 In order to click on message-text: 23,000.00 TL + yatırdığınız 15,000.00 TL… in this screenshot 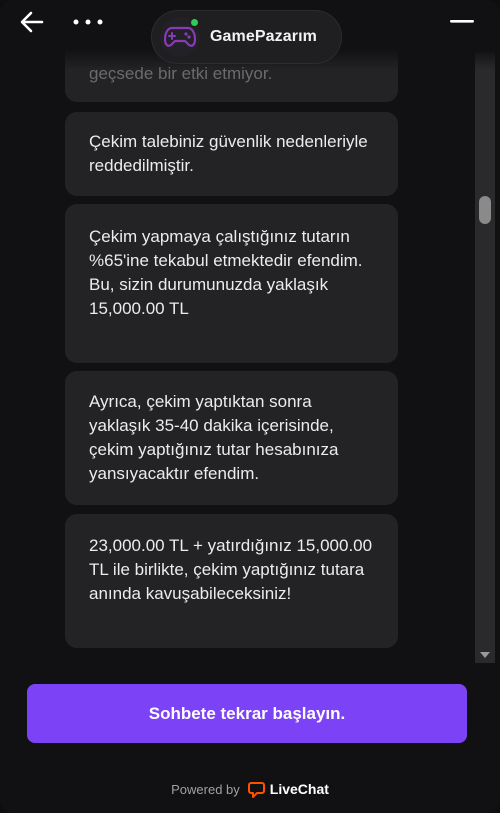, I will do `click(231, 569)`.